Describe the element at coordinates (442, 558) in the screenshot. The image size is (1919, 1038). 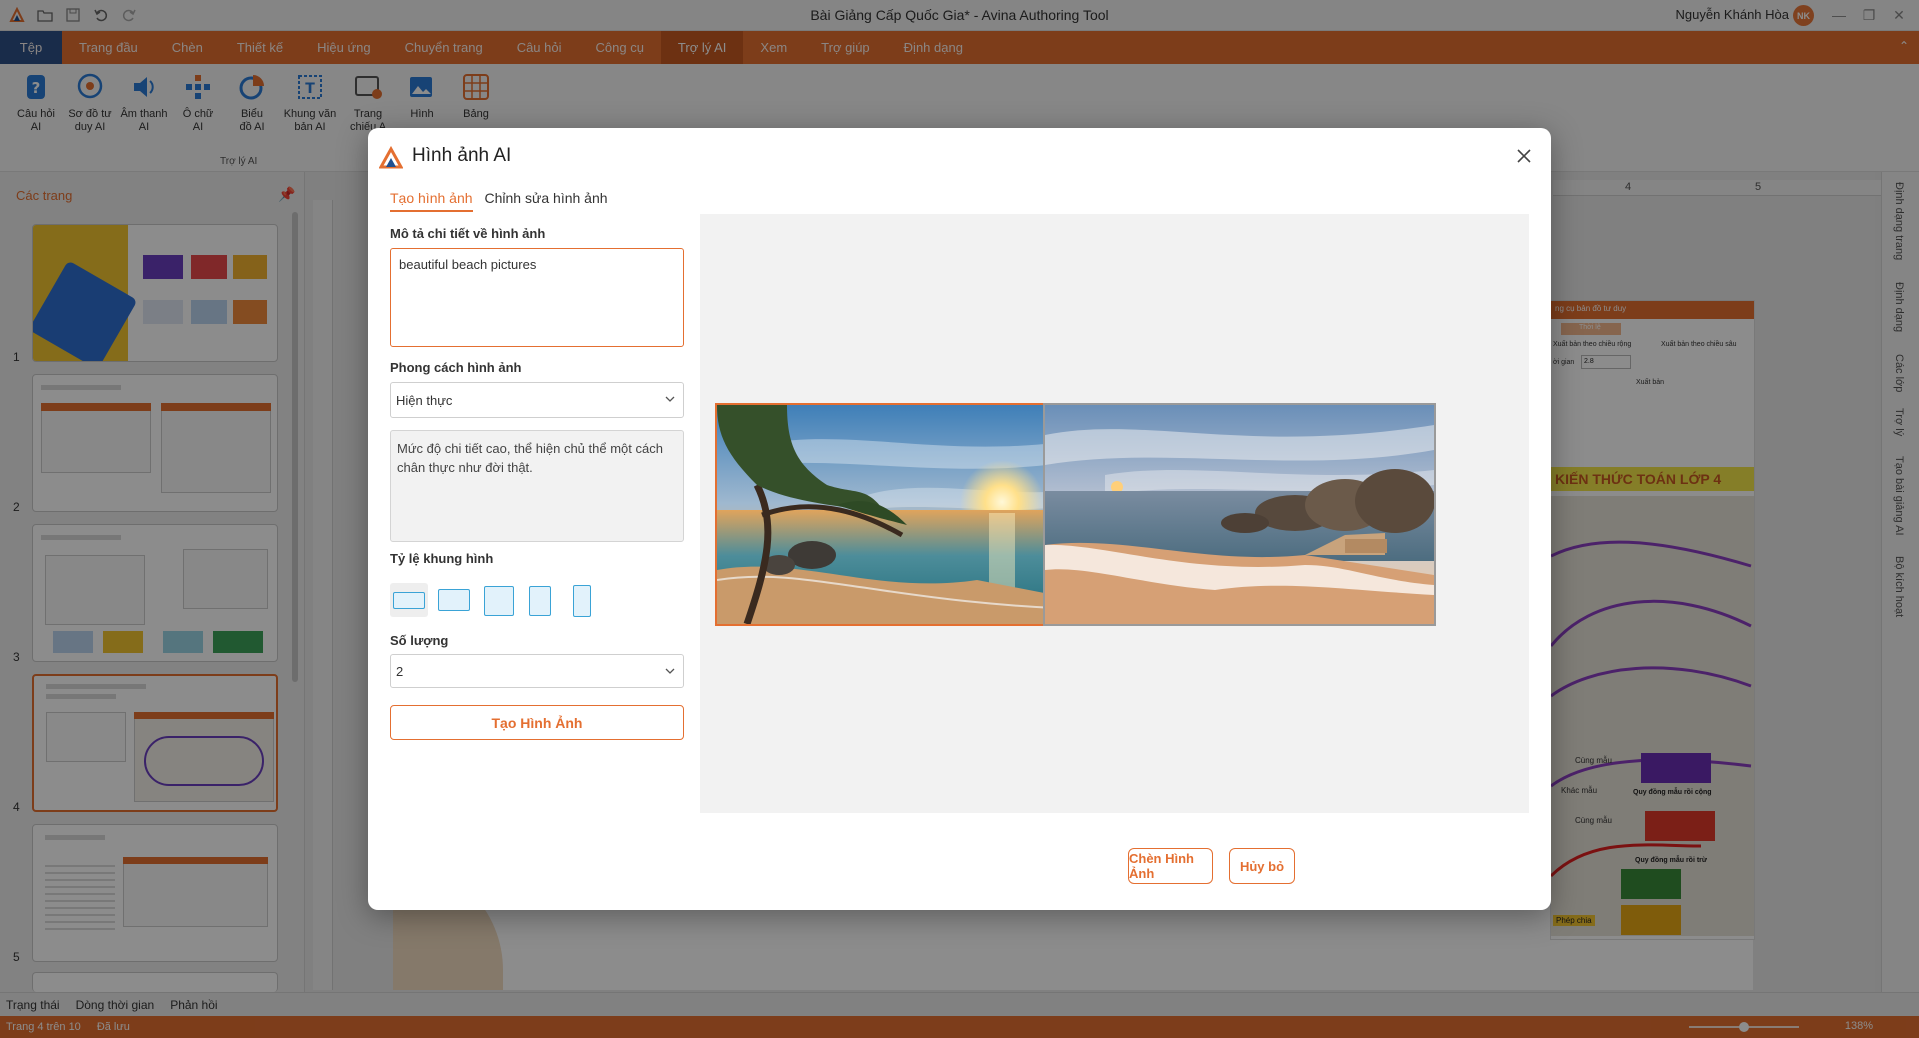
I see `ratio-label: Tỷ lệ khung hình` at that location.